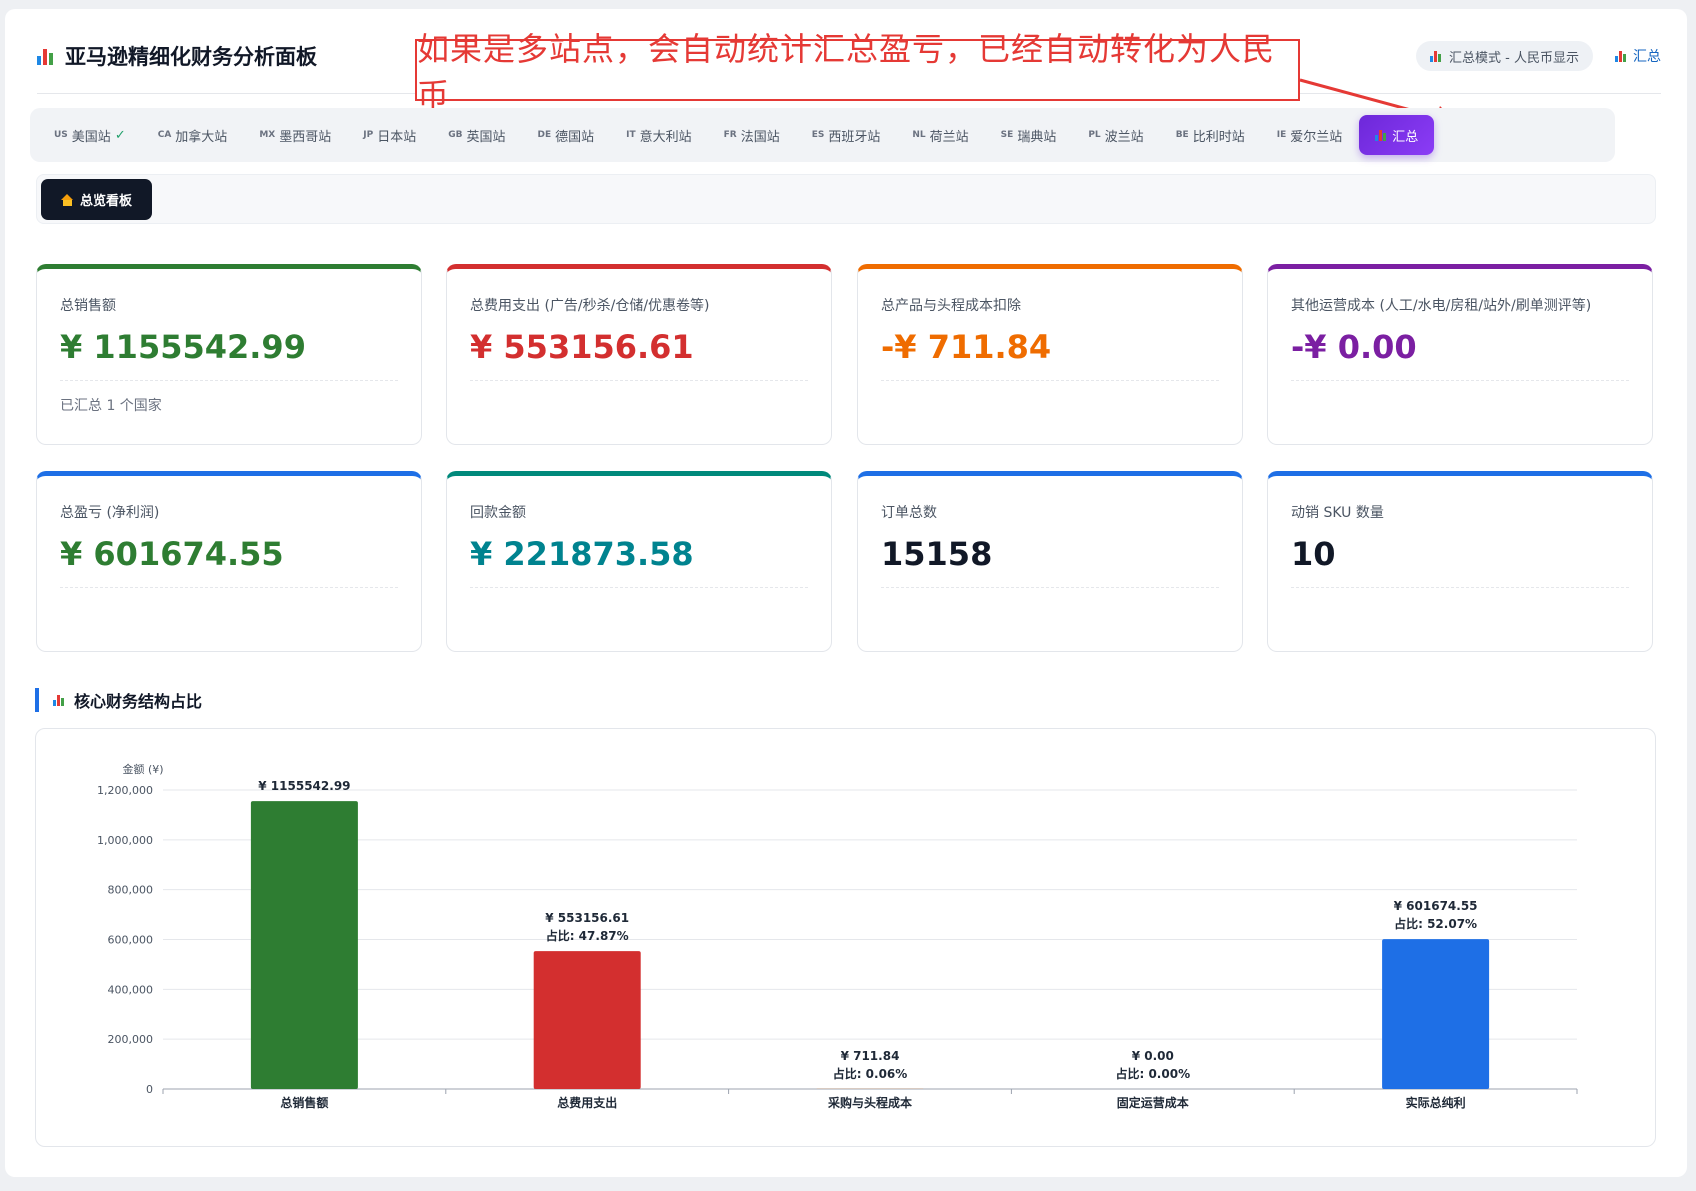 This screenshot has width=1696, height=1191. I want to click on site-code: NL, so click(919, 135).